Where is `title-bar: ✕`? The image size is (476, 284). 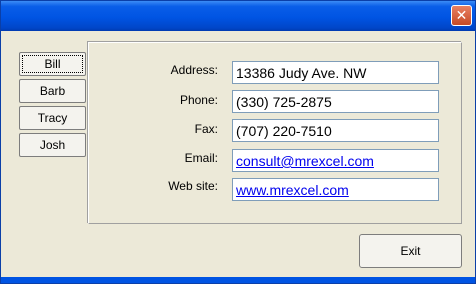
title-bar: ✕ is located at coordinates (238, 16).